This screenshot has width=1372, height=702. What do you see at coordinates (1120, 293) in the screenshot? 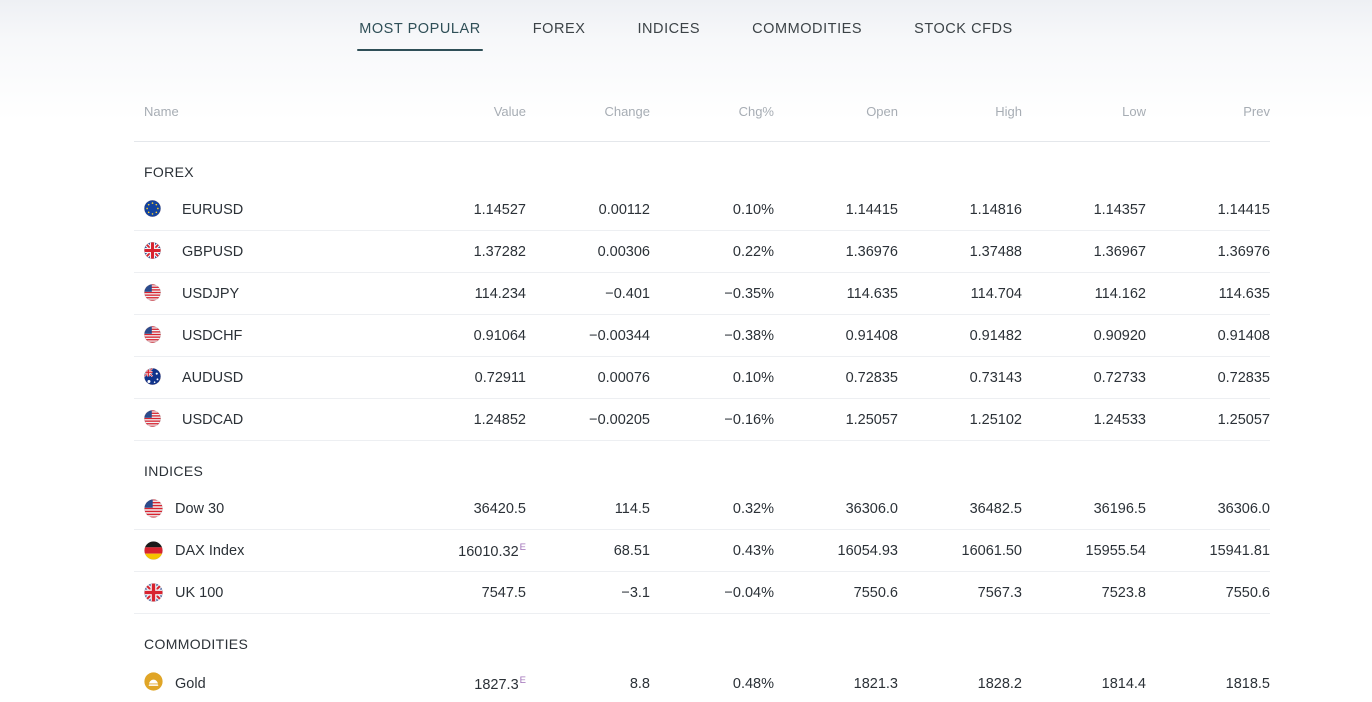
I see `low-cell: 114.162` at bounding box center [1120, 293].